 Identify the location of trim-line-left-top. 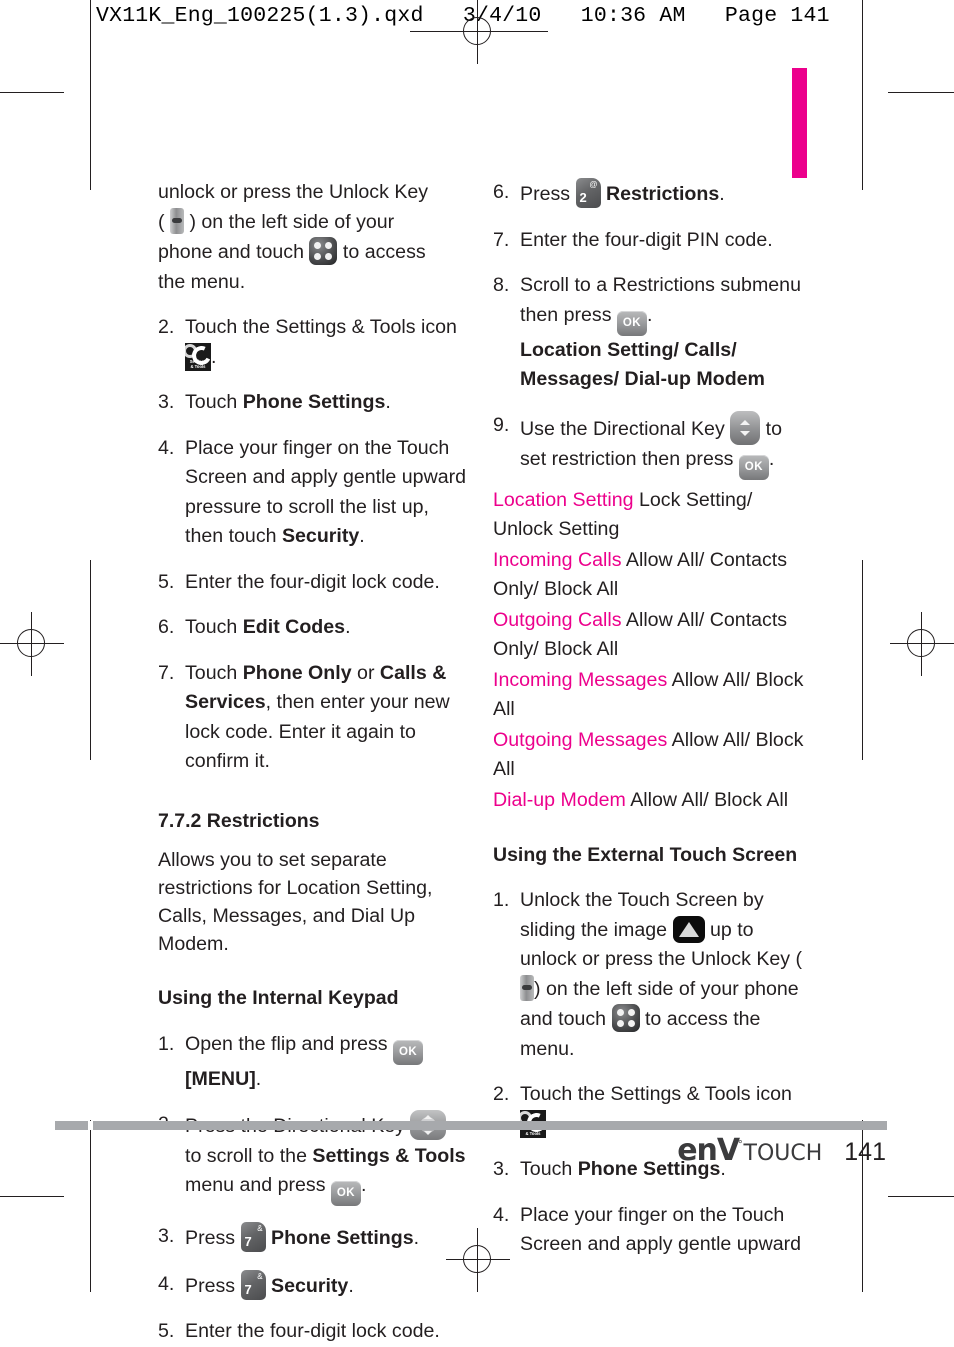
(90, 95).